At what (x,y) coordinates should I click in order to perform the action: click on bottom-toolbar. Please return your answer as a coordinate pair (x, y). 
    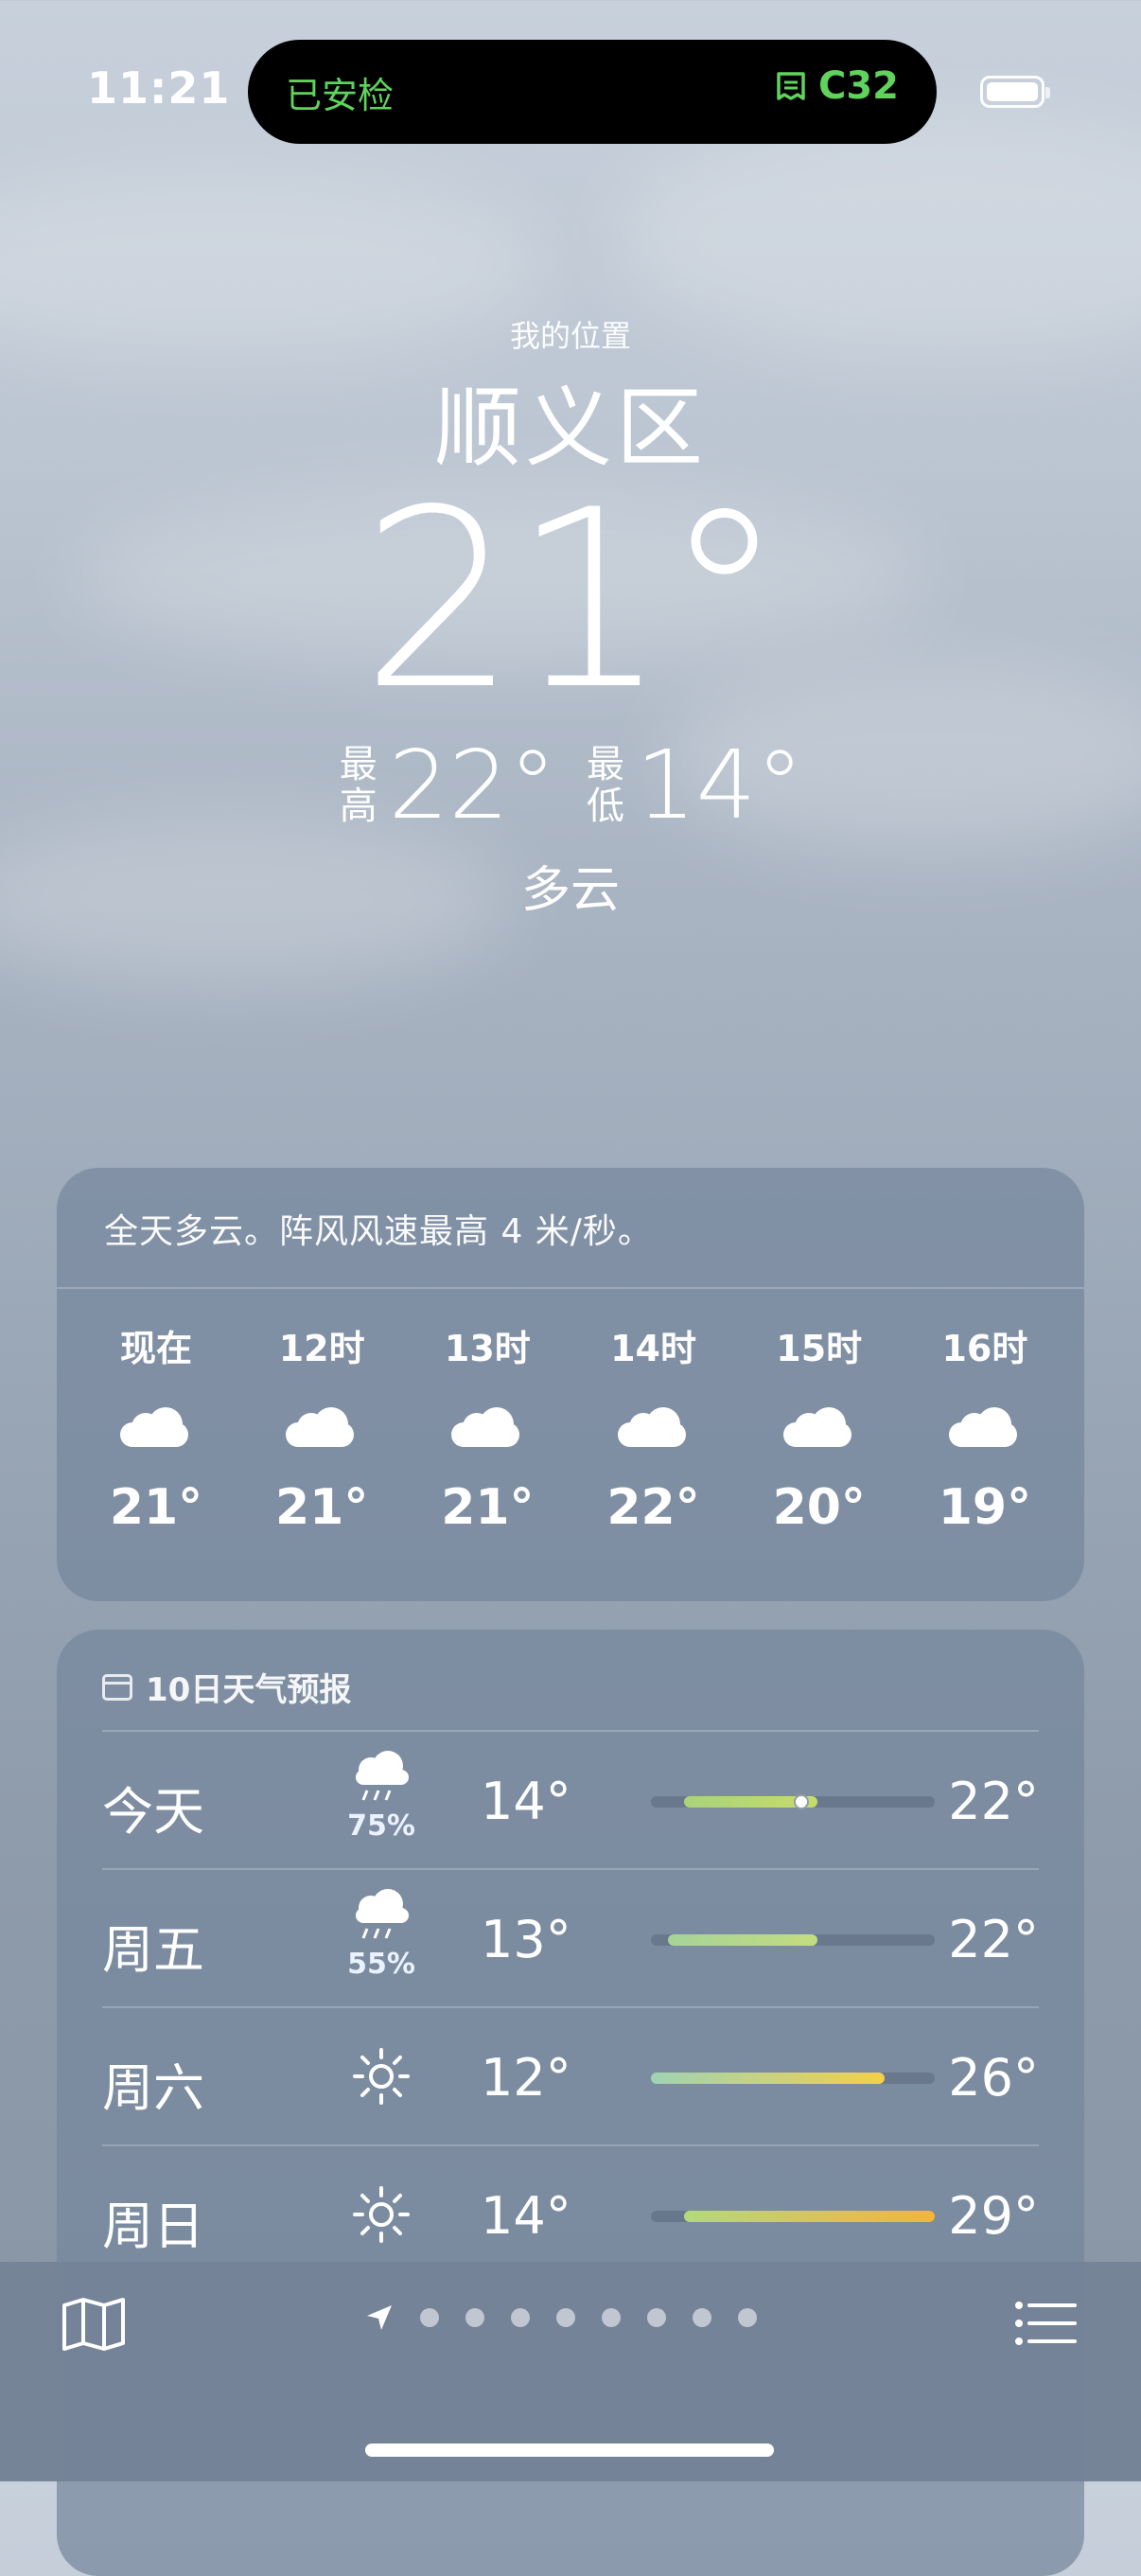
    Looking at the image, I should click on (570, 2371).